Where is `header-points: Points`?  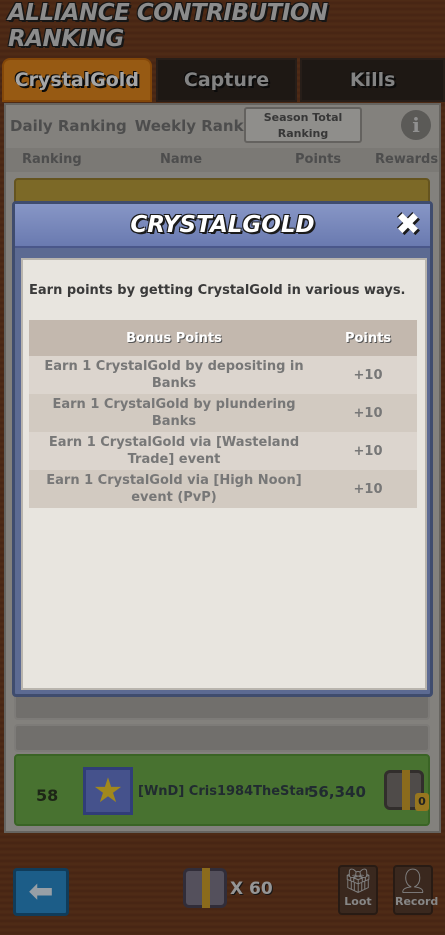
header-points: Points is located at coordinates (368, 338).